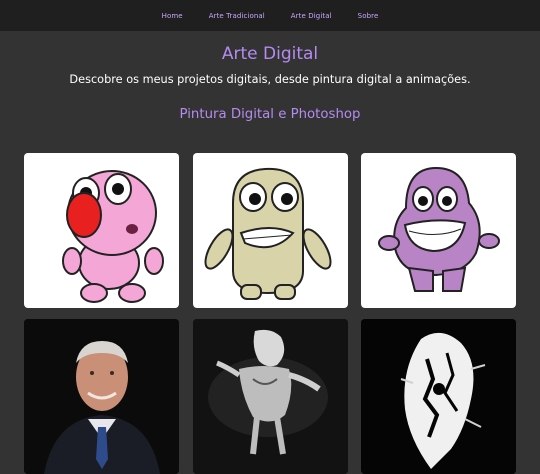 Image resolution: width=540 pixels, height=474 pixels. I want to click on gallery-item-pink-character, so click(101, 230).